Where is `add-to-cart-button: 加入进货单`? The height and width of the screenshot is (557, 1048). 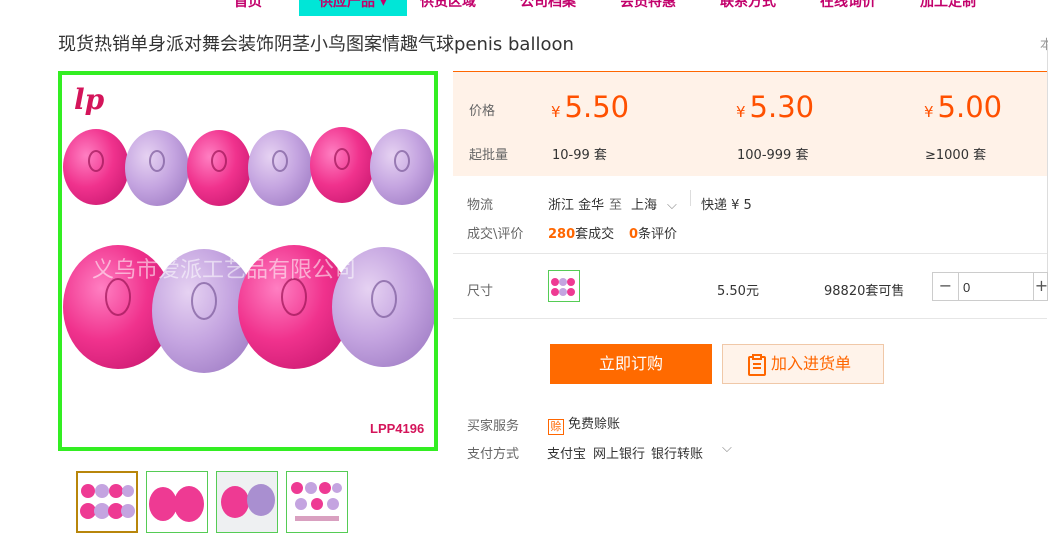 add-to-cart-button: 加入进货单 is located at coordinates (803, 364).